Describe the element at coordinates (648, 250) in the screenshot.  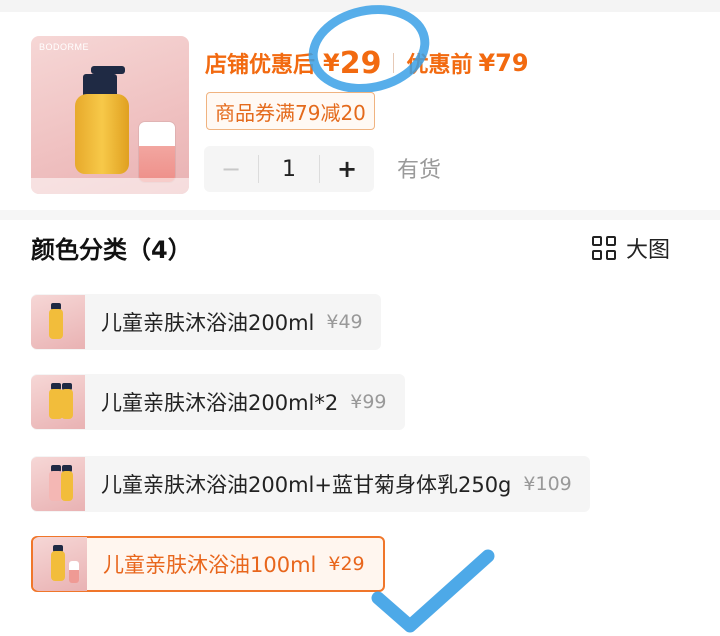
I see `large-image-label: 大图` at that location.